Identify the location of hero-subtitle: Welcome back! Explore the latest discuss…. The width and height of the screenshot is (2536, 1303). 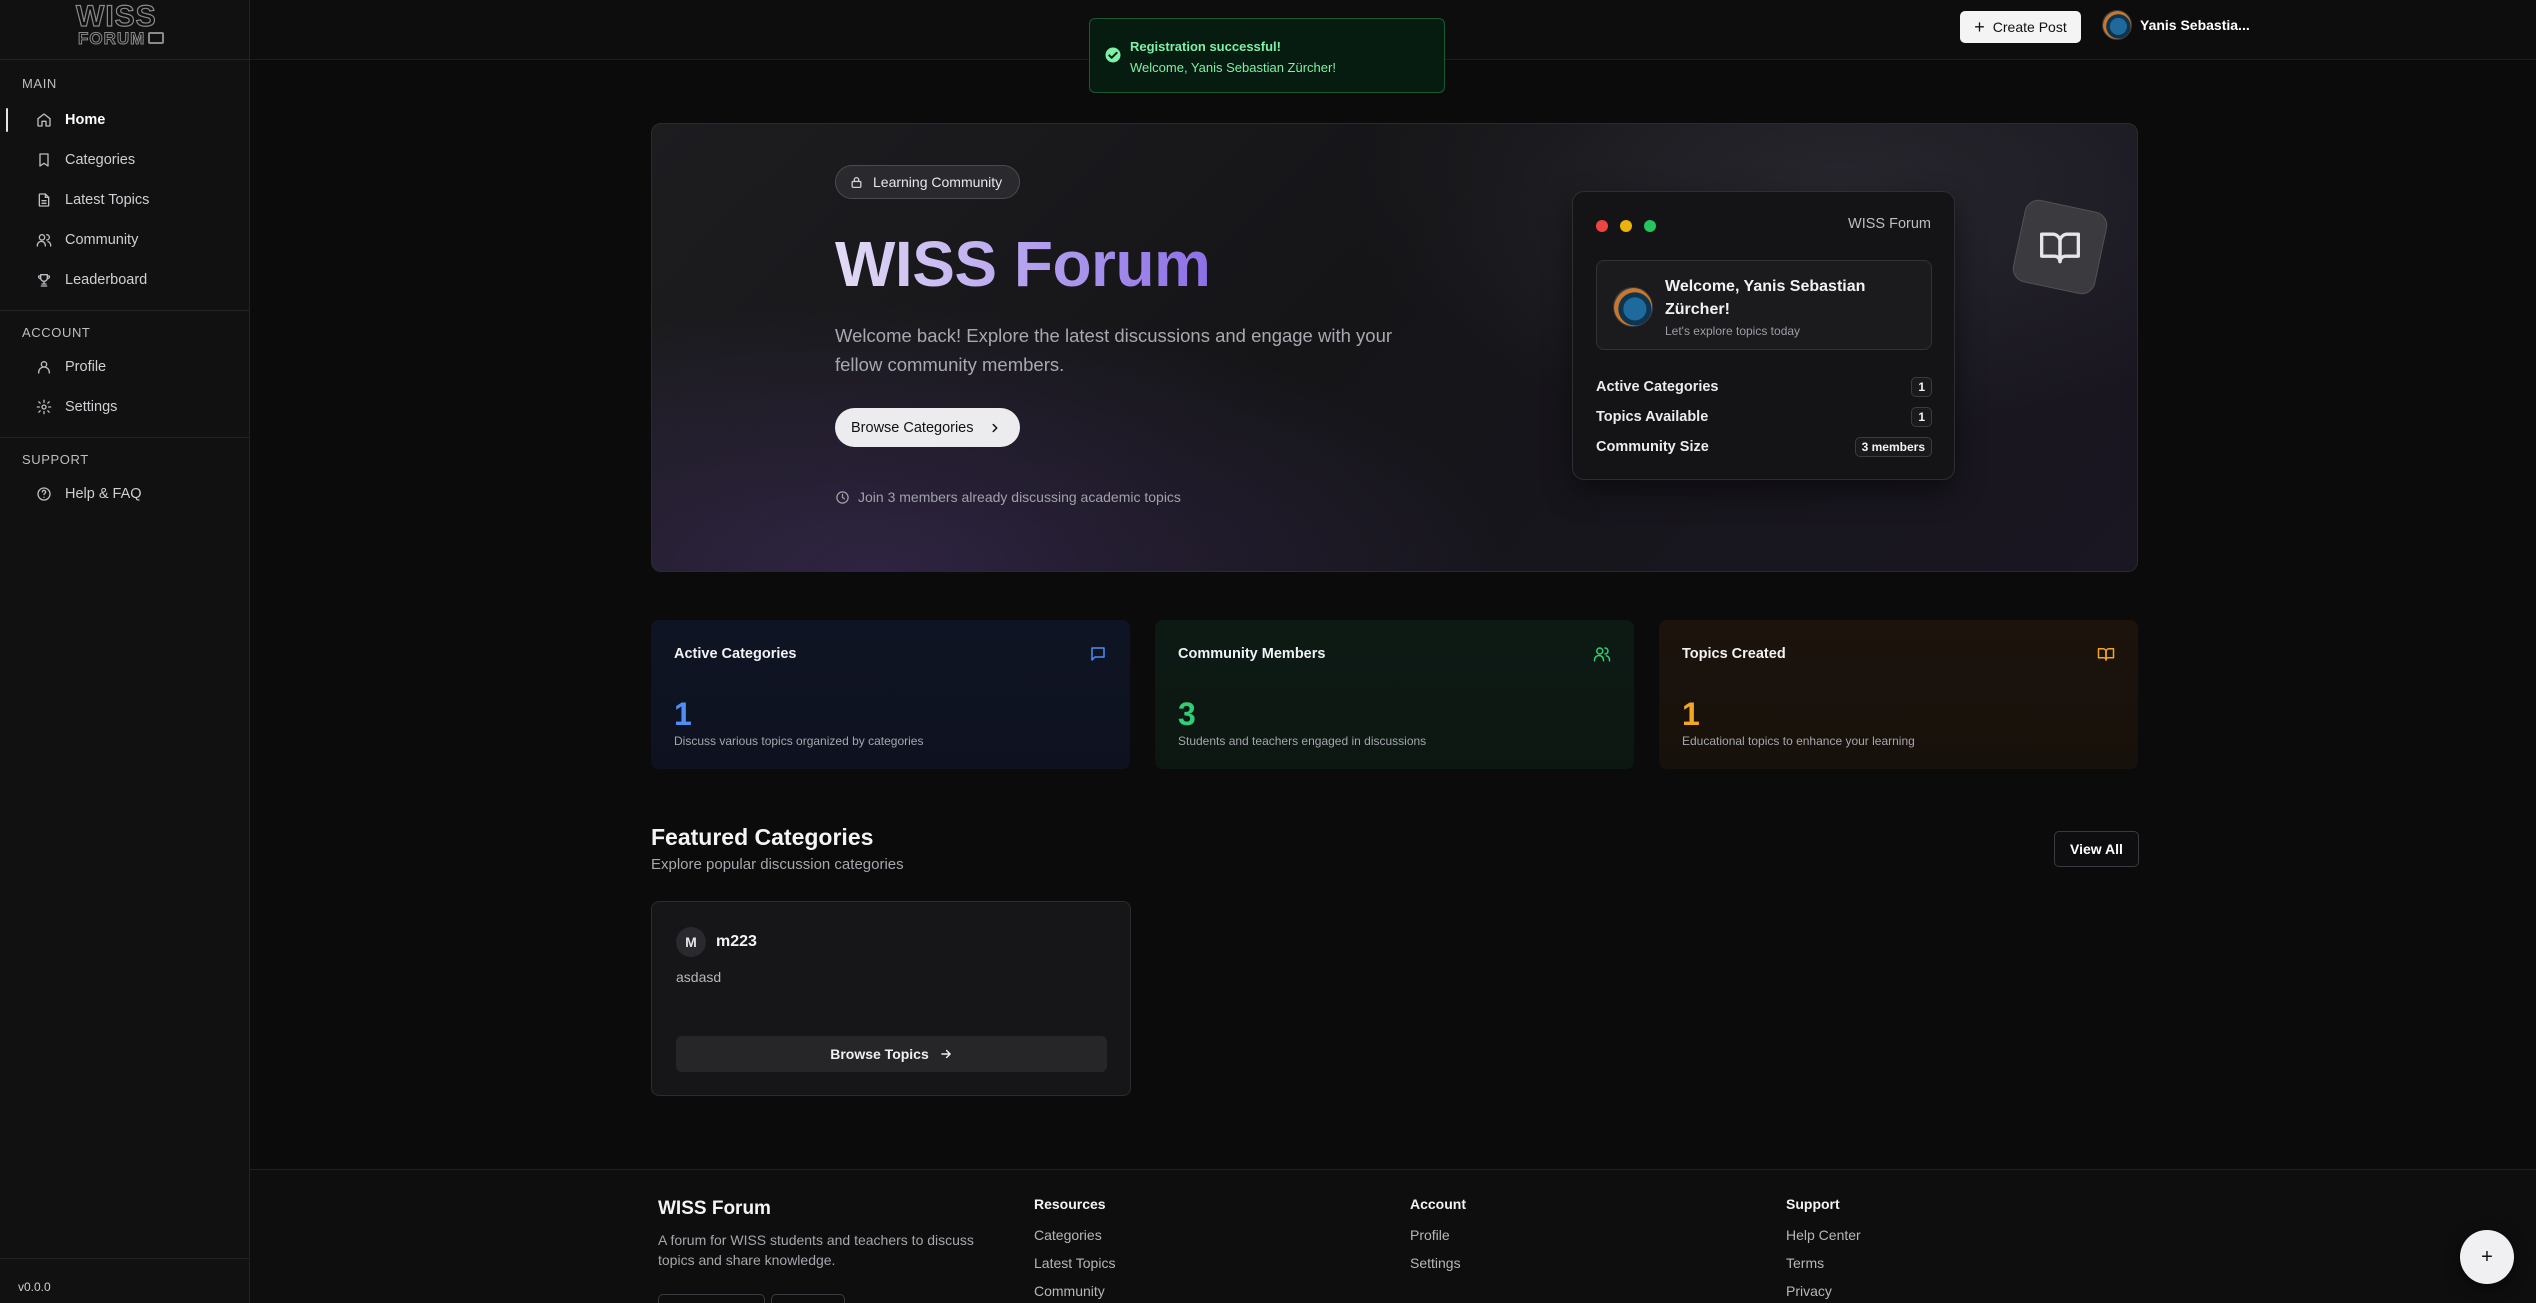
(1114, 350).